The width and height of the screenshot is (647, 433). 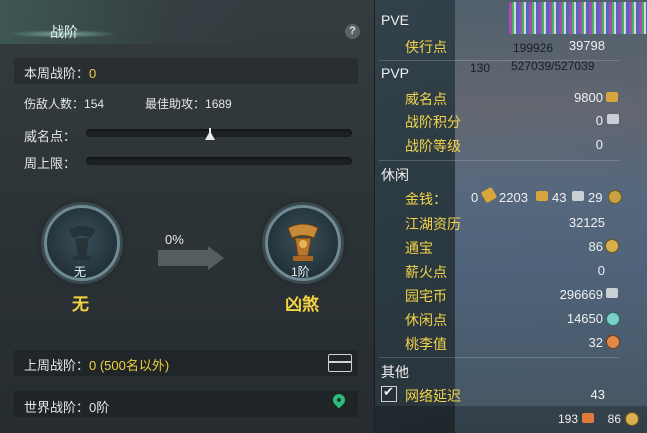 I want to click on last-week-label: 上周战阶：, so click(x=57, y=365).